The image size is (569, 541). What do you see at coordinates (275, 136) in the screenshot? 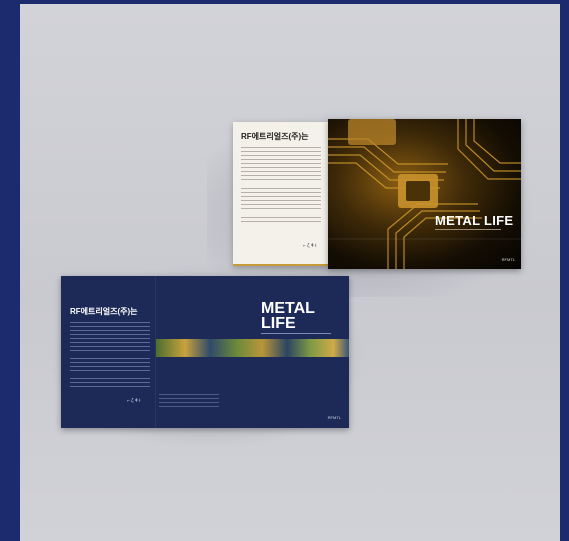
I see `upper-brochure-heading: RF에트리얼즈(주)는` at bounding box center [275, 136].